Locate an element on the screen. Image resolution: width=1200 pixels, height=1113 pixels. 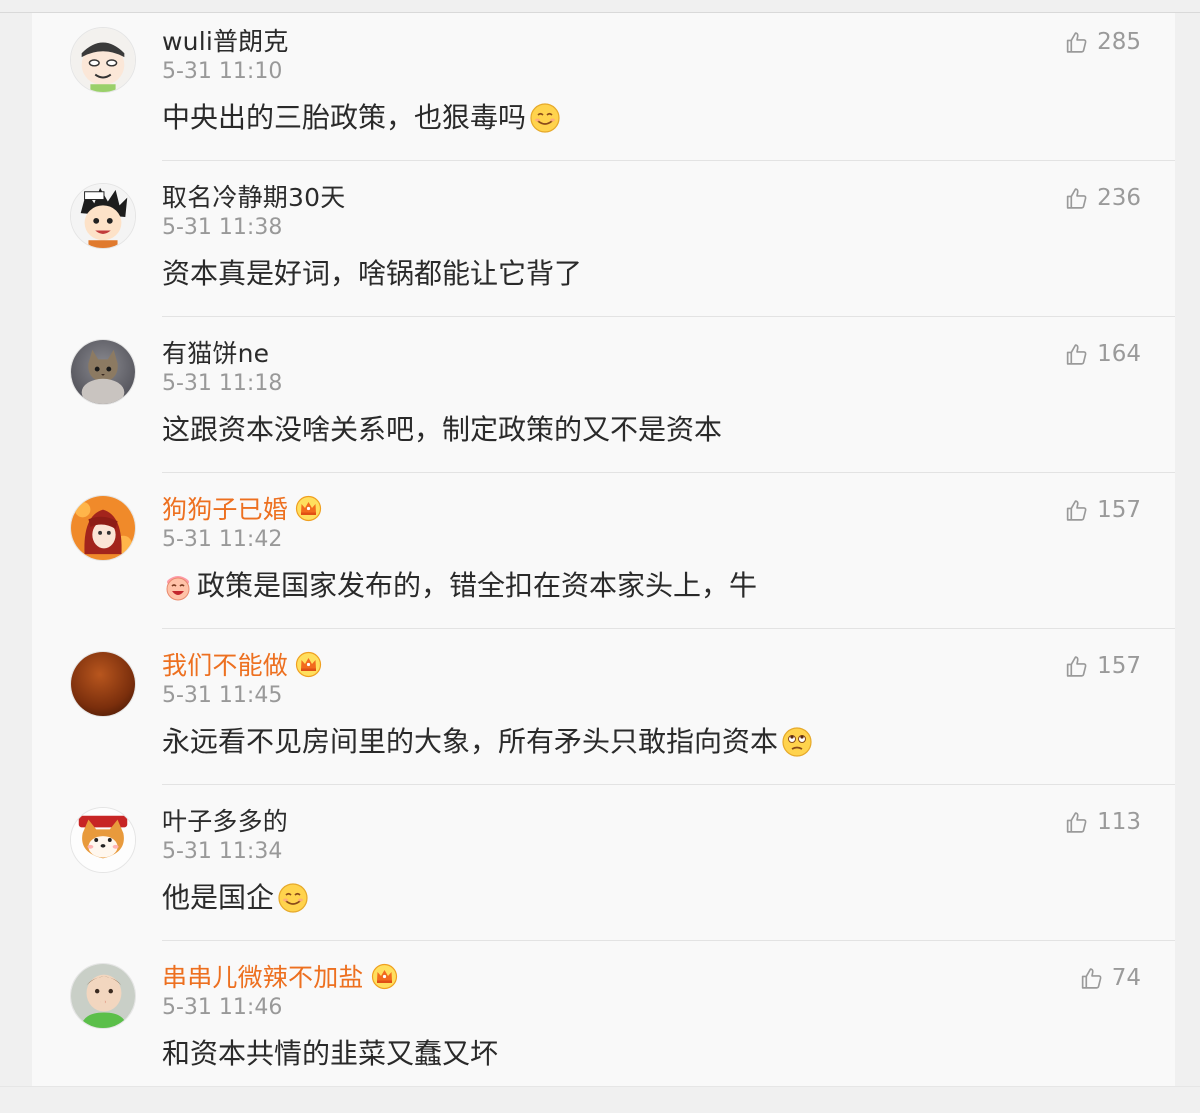
username-line: wuli普朗克 is located at coordinates (225, 40).